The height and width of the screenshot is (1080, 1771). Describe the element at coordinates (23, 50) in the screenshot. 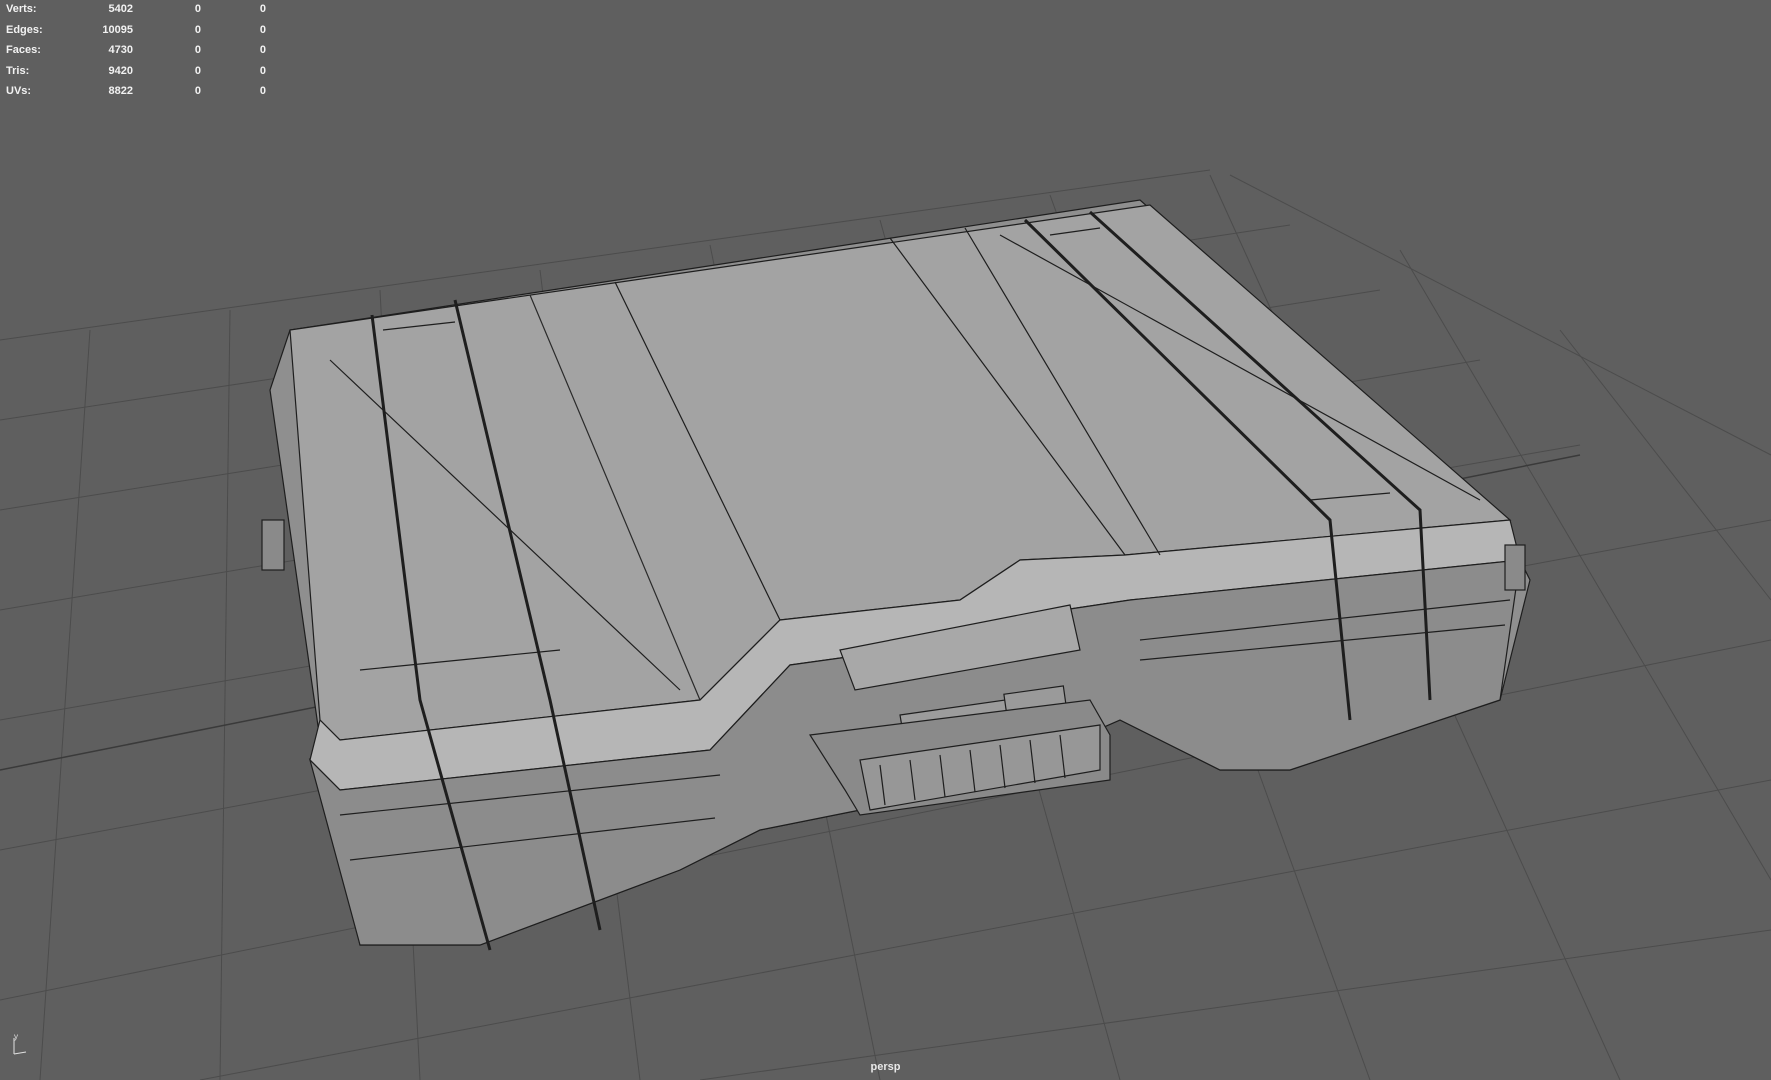

I see `hud-label: Faces:` at that location.